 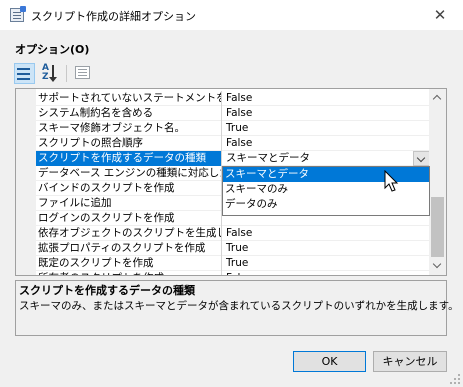 I want to click on property-row: サポートされていないステートメントを含む False, so click(x=233, y=98).